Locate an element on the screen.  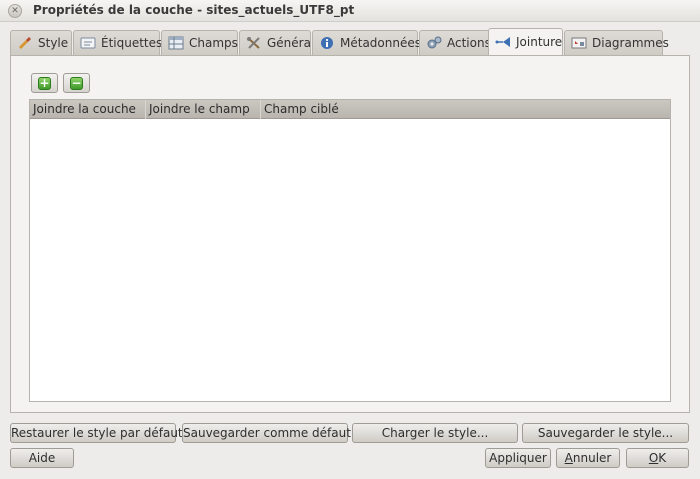
save-as-default-button: Sauvegarder comme défaut is located at coordinates (266, 433).